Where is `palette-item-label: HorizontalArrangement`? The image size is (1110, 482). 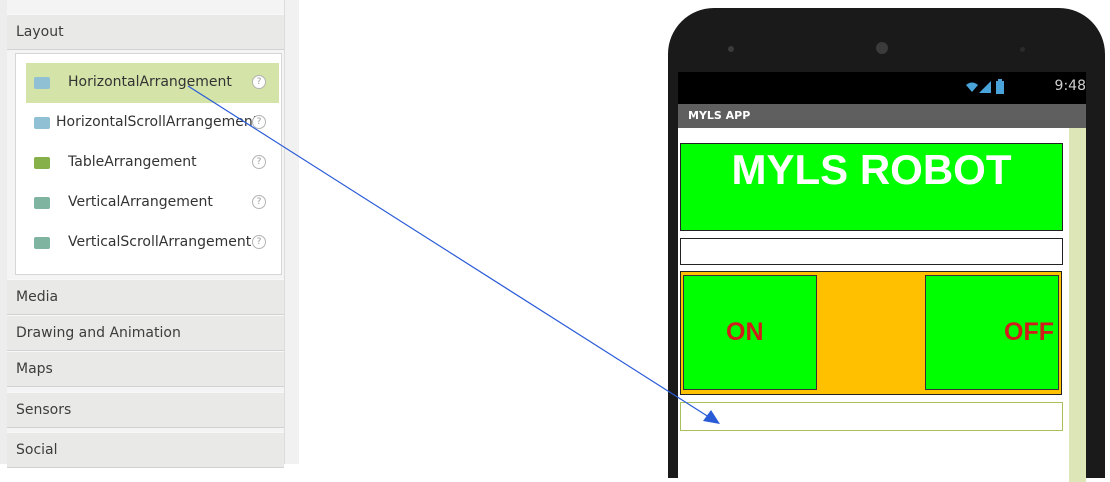
palette-item-label: HorizontalArrangement is located at coordinates (150, 82).